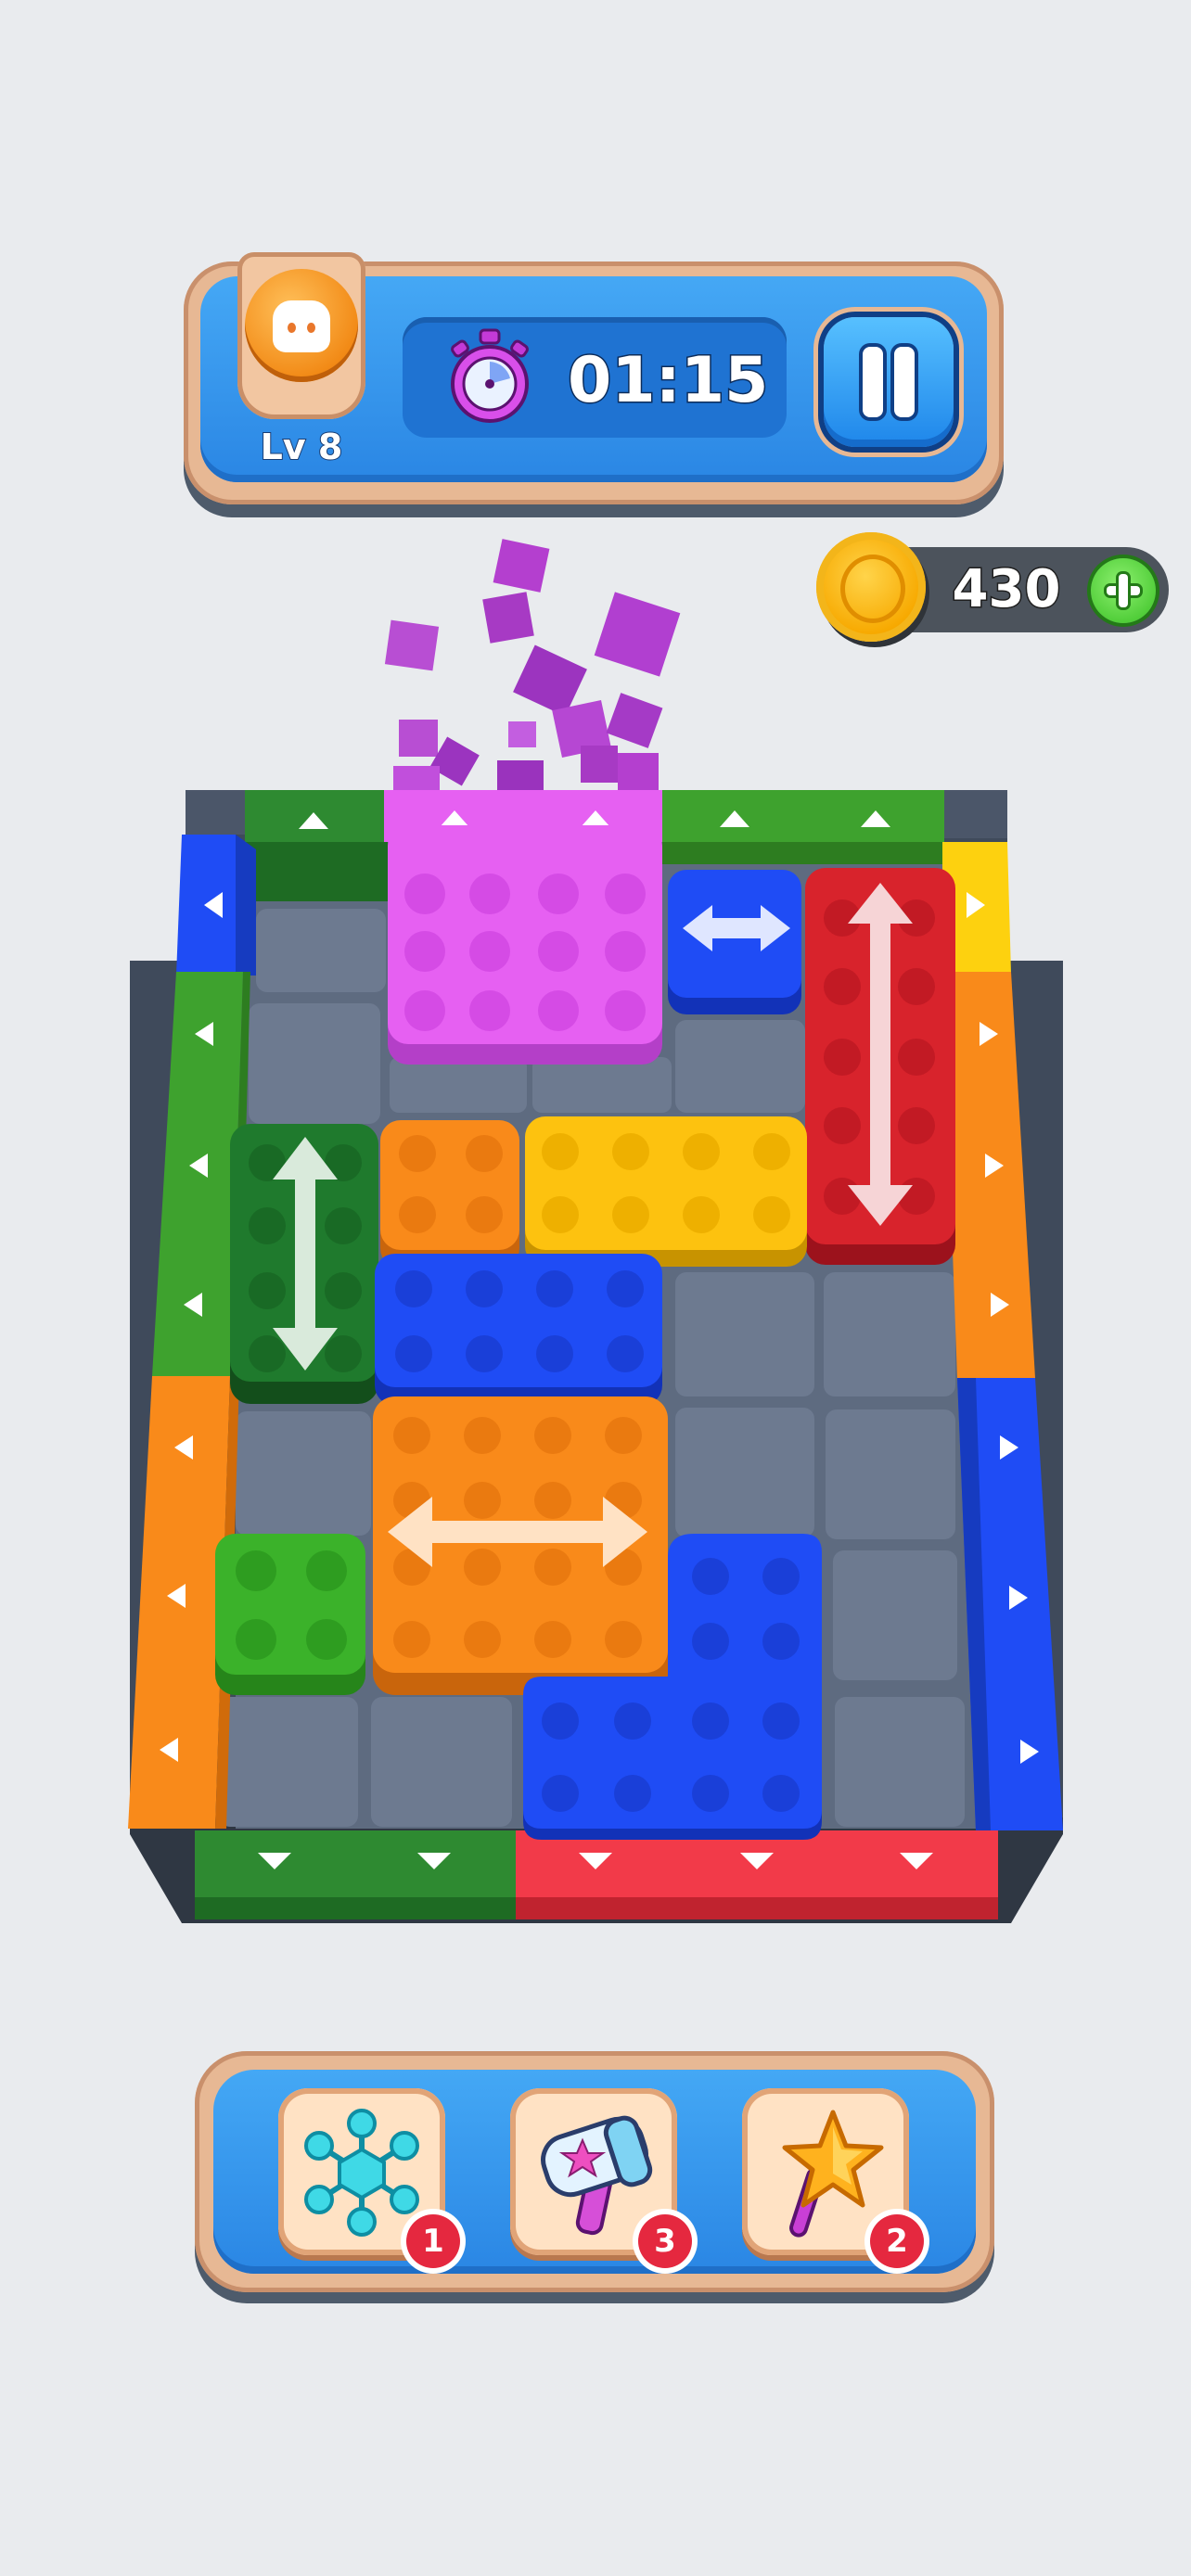 This screenshot has width=1191, height=2576. I want to click on hammer-icon, so click(597, 2176).